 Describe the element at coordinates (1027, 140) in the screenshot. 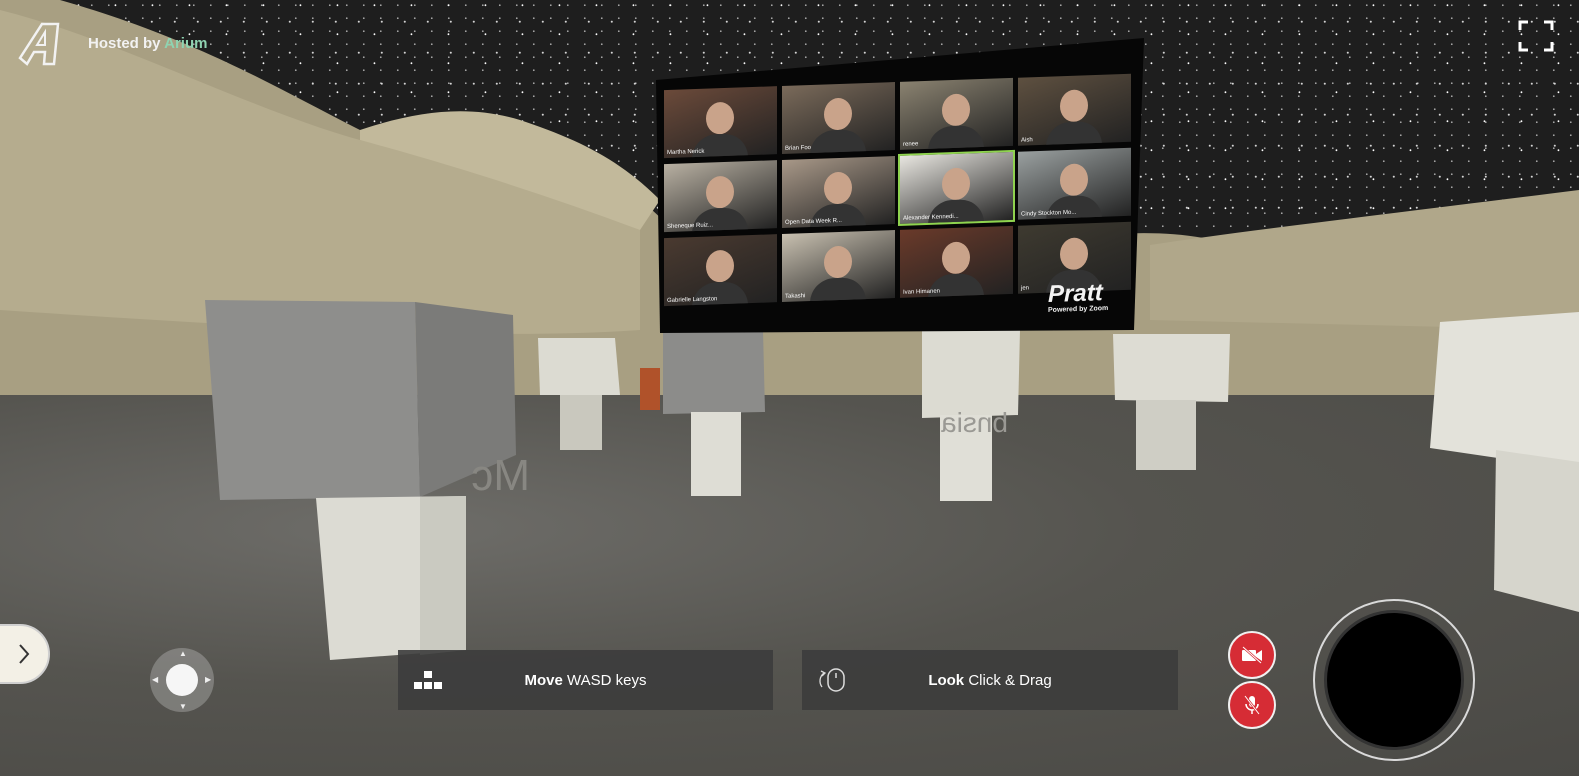

I see `participant-name: Aish` at that location.